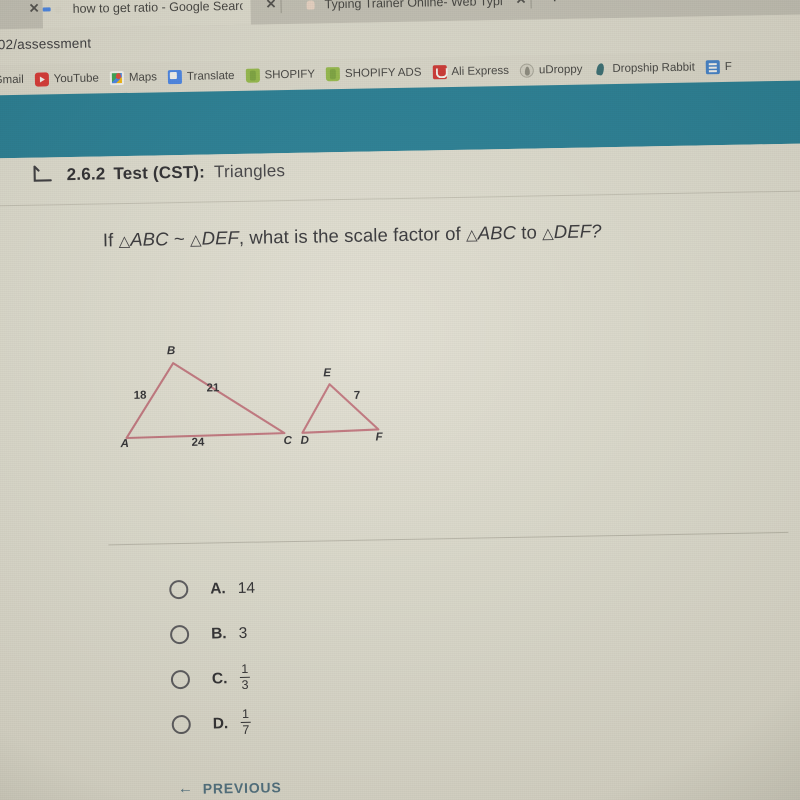  I want to click on bookmark-item-feed: F, so click(719, 67).